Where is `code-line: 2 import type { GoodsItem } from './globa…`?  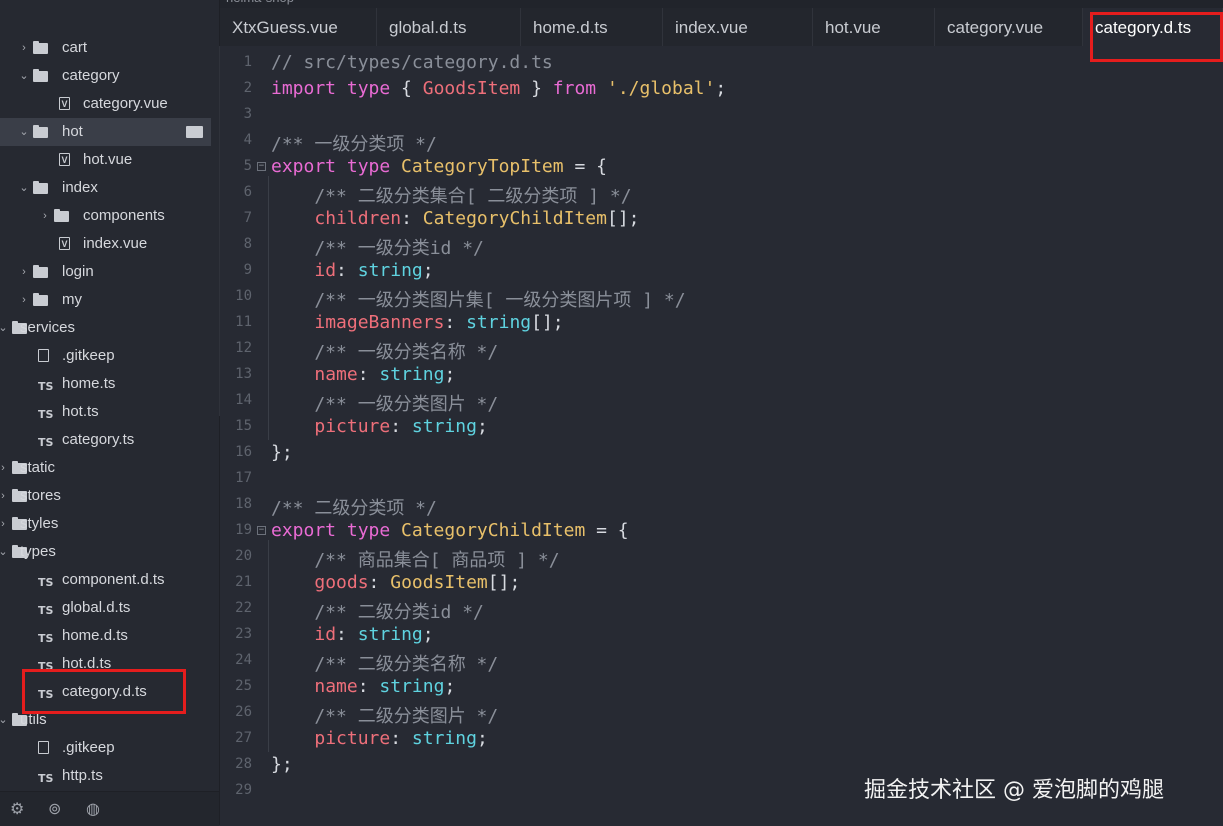 code-line: 2 import type { GoodsItem } from './globa… is located at coordinates (721, 89).